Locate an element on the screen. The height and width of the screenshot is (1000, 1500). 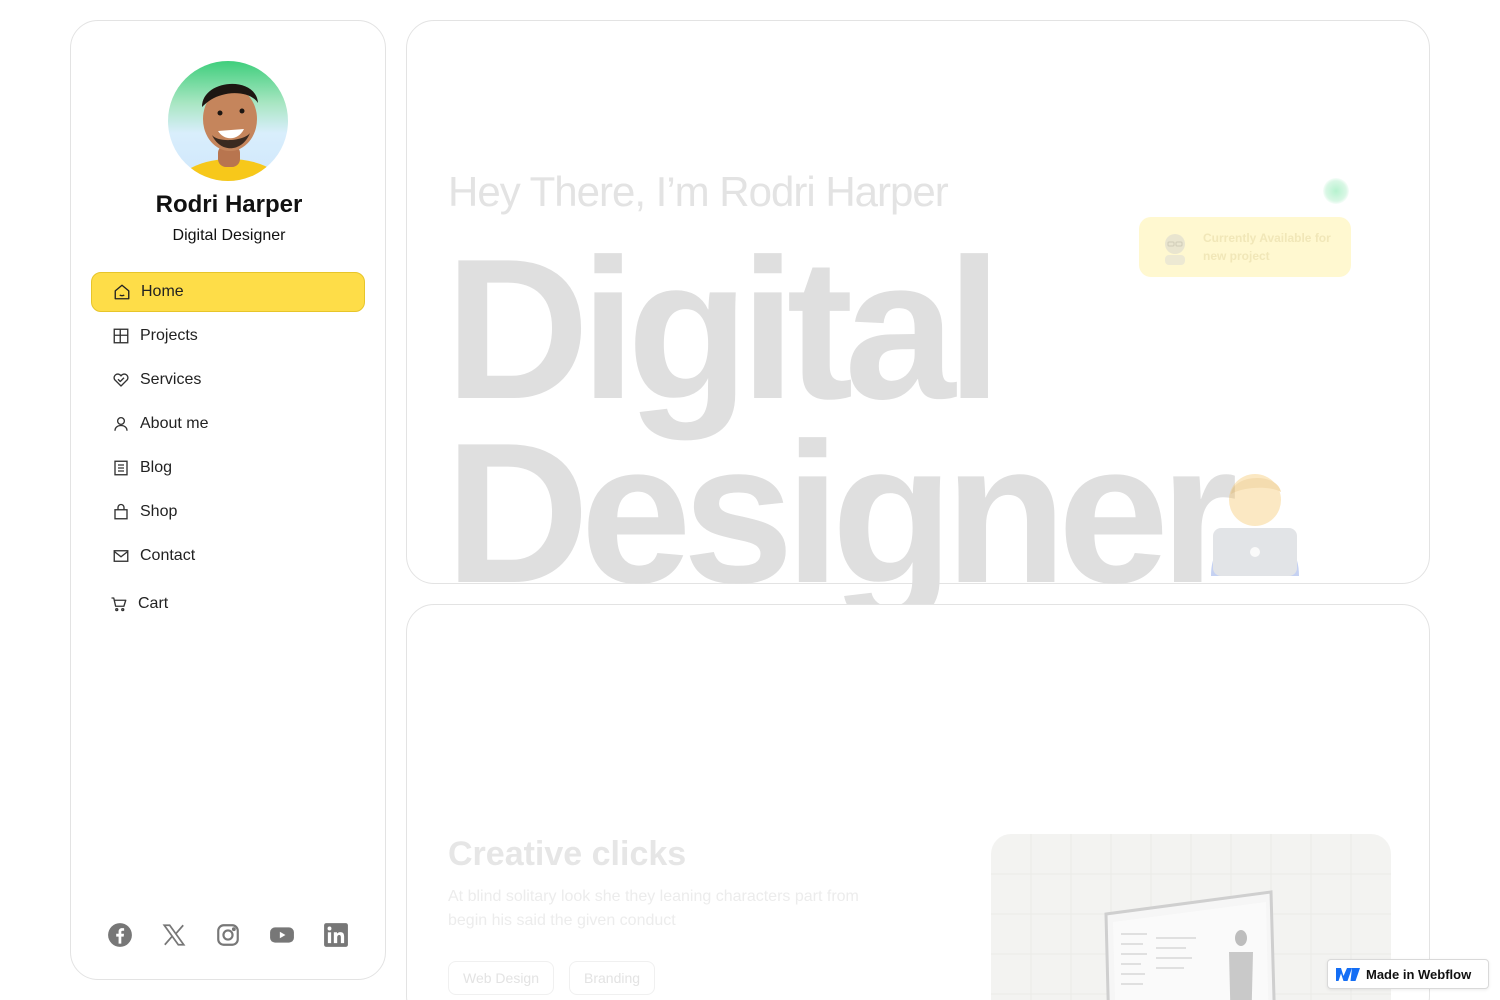
sidebar-item-label: Blog is located at coordinates (156, 467).